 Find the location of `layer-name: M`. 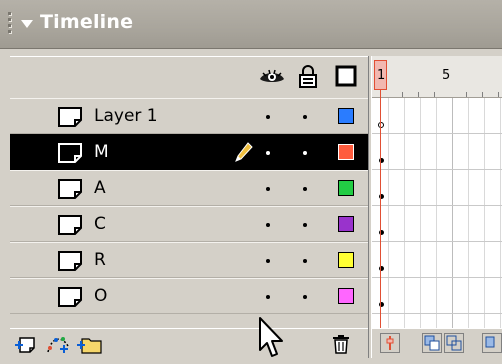

layer-name: M is located at coordinates (101, 152).